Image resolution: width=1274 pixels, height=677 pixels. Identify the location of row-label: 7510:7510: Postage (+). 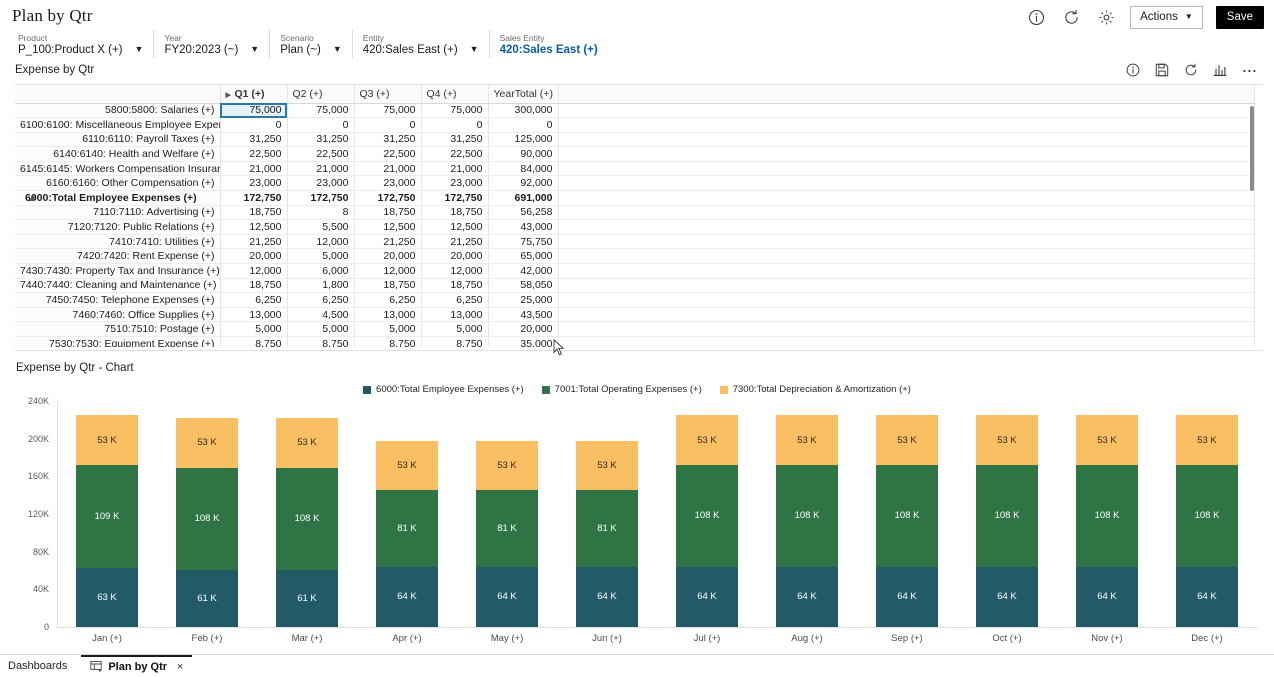
(118, 329).